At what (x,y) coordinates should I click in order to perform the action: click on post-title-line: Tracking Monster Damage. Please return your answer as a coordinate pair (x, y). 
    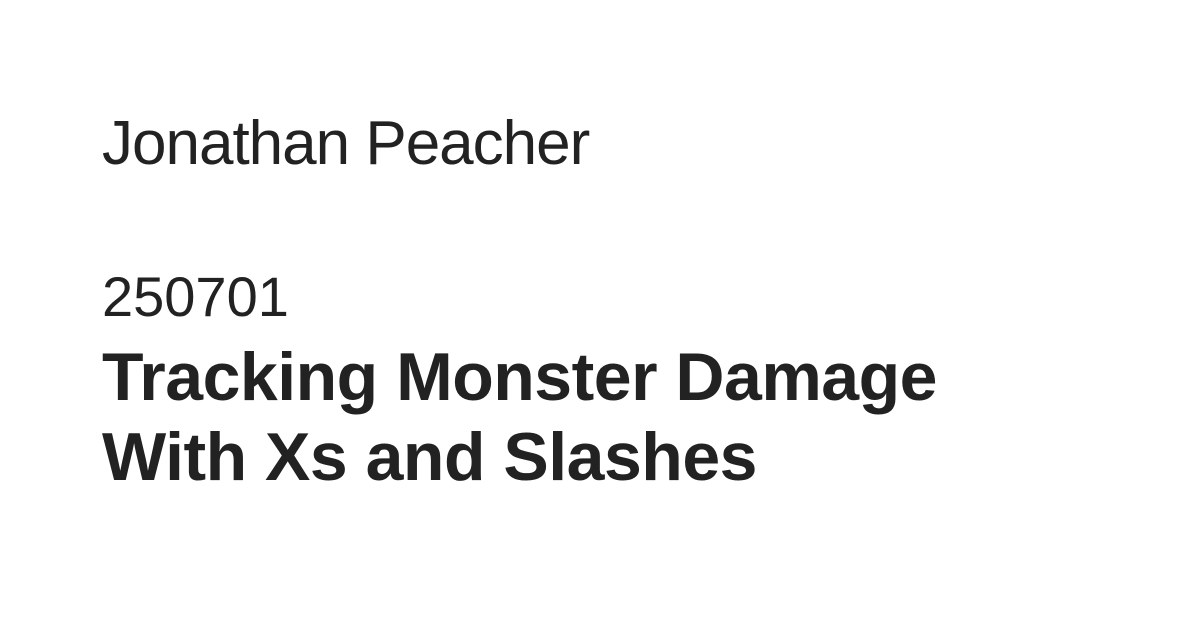
    Looking at the image, I should click on (519, 377).